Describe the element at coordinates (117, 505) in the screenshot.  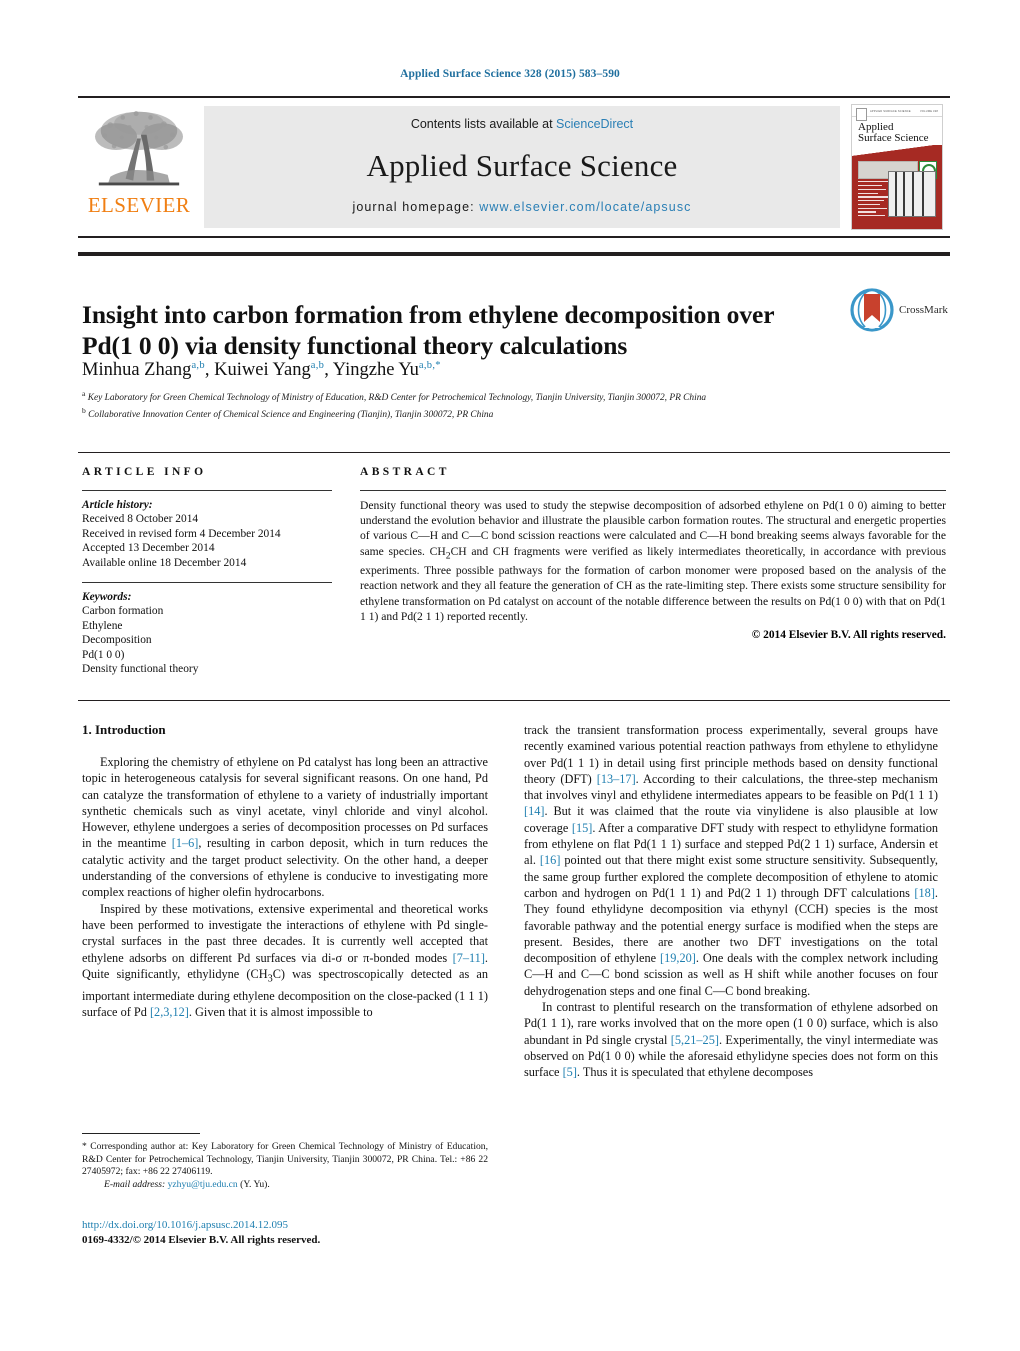
I see `article-history-label: Article history:` at that location.